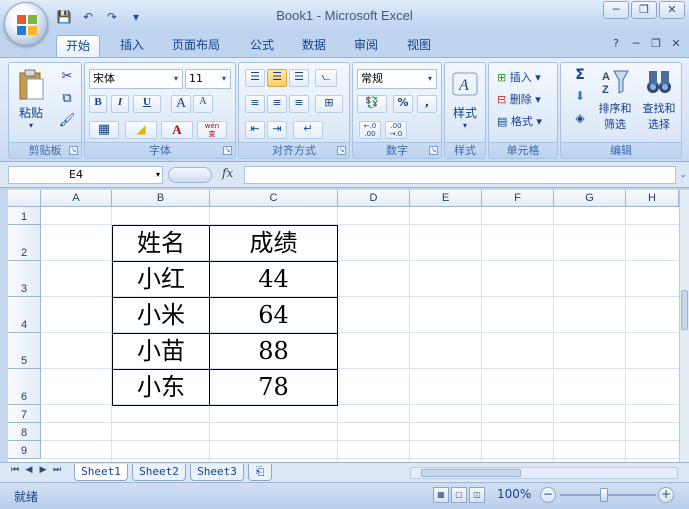 This screenshot has width=689, height=509. I want to click on insert-sheet-icon: ⎗, so click(260, 472).